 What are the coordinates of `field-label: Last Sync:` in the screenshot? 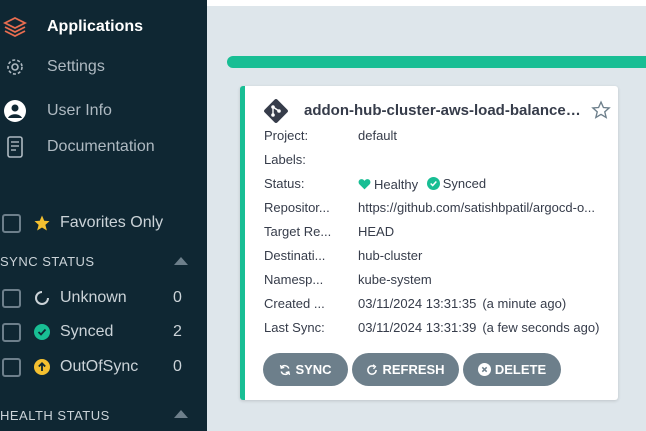 It's located at (294, 327).